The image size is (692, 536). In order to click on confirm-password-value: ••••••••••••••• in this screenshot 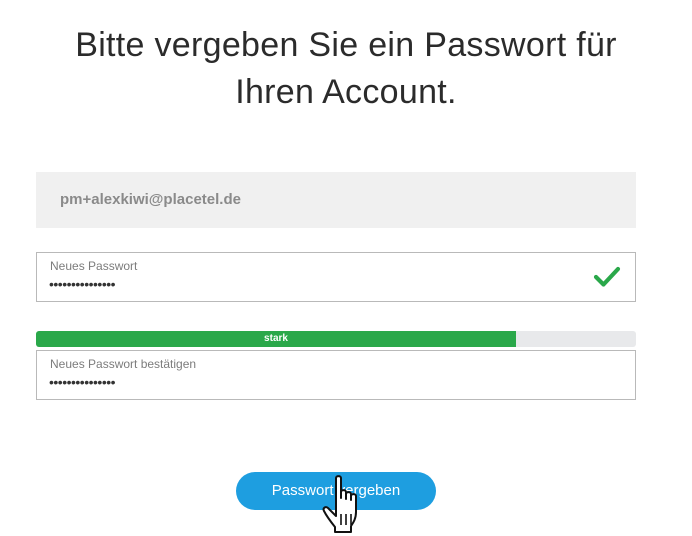, I will do `click(82, 382)`.